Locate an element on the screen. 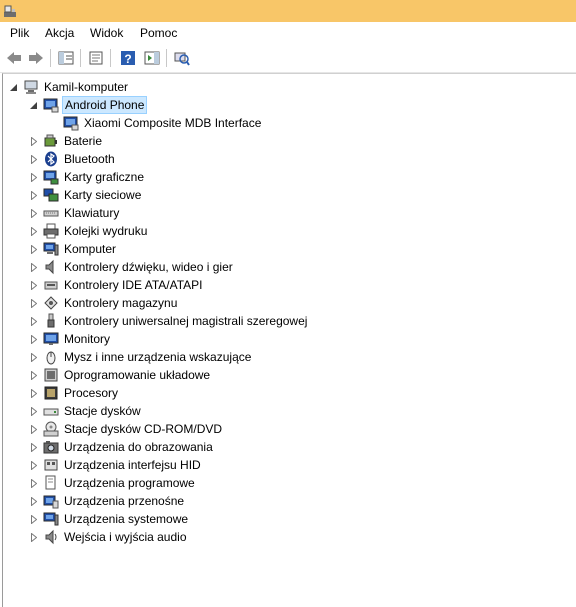  category-label: Karty graficzne is located at coordinates (104, 177).